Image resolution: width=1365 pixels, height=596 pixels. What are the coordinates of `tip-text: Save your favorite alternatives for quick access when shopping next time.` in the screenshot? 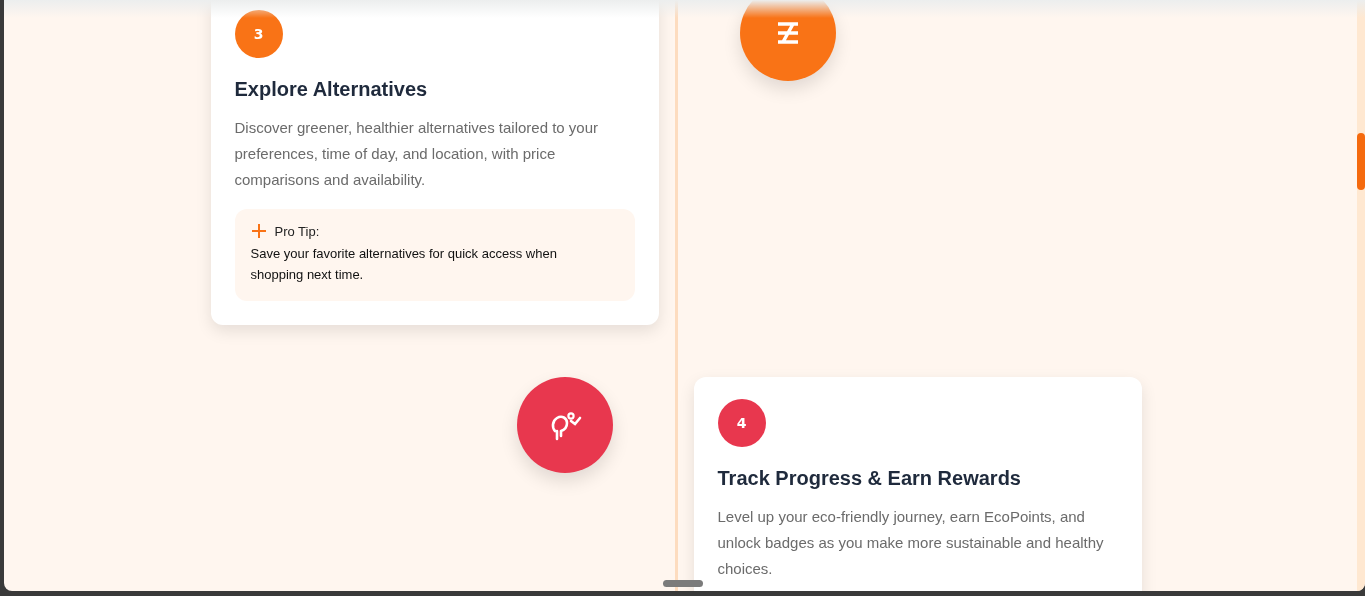 It's located at (404, 264).